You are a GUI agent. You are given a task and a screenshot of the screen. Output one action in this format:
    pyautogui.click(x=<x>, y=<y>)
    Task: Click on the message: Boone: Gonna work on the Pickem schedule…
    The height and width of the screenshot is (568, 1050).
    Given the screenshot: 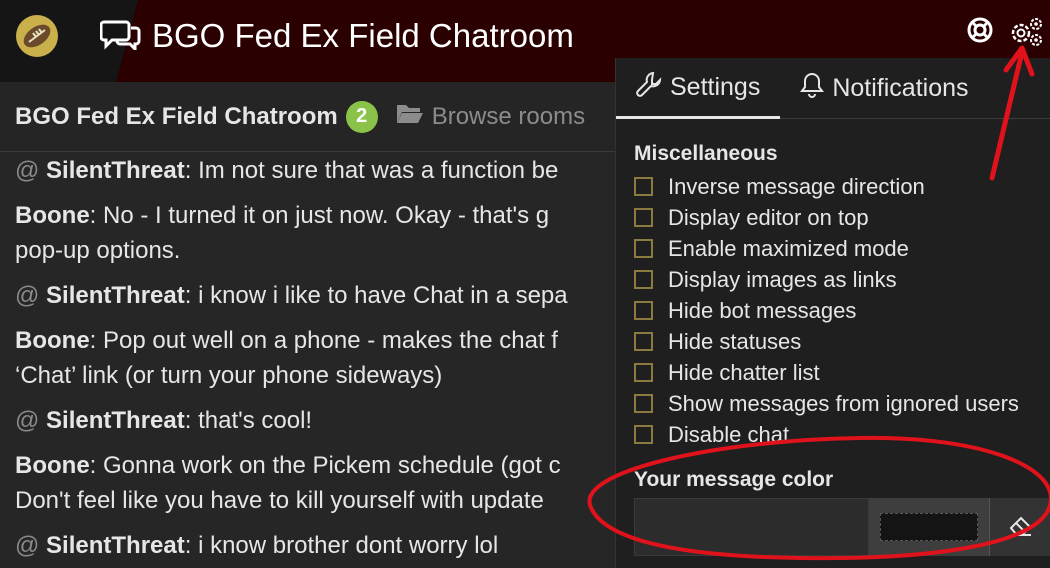 What is the action you would take?
    pyautogui.click(x=315, y=483)
    